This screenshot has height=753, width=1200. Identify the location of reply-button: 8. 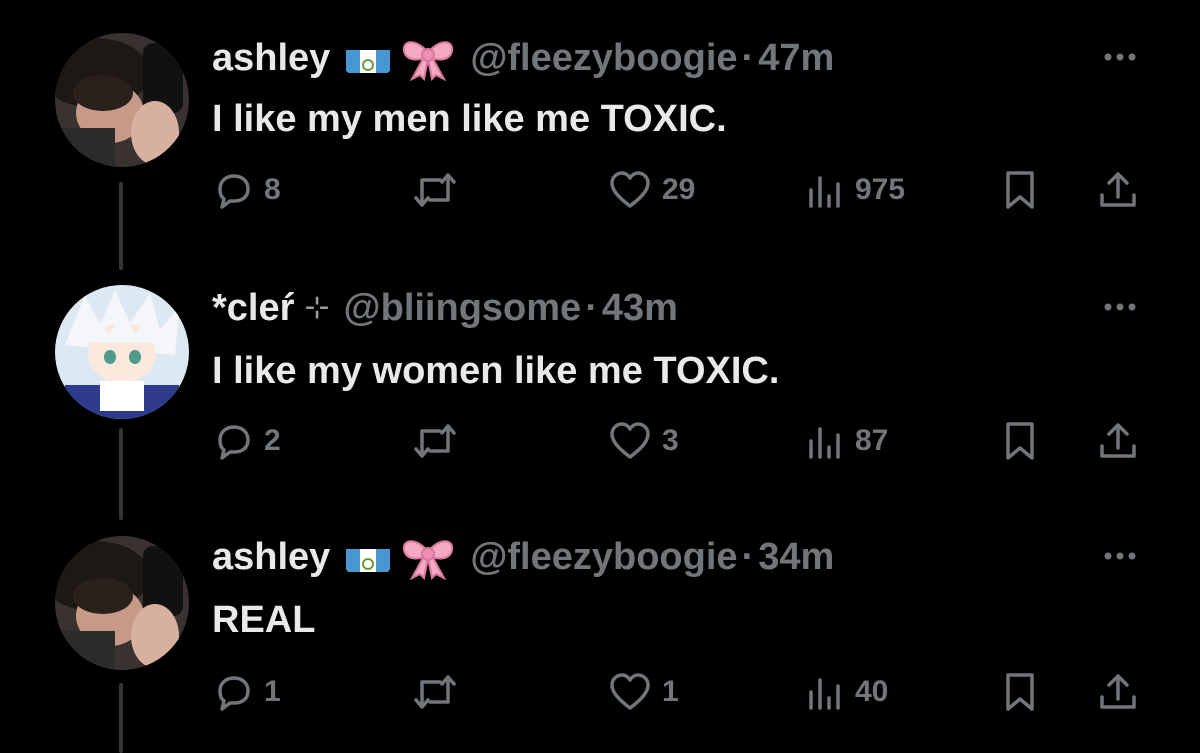
(247, 190).